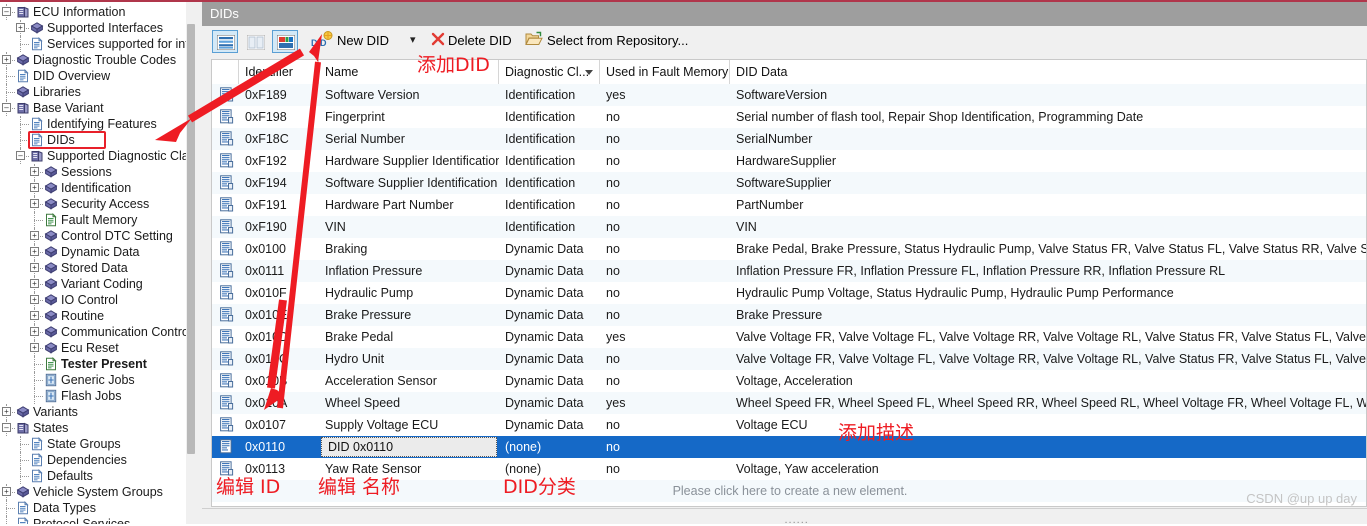 The image size is (1367, 526). I want to click on cell-identifier: 0x010D, so click(279, 337).